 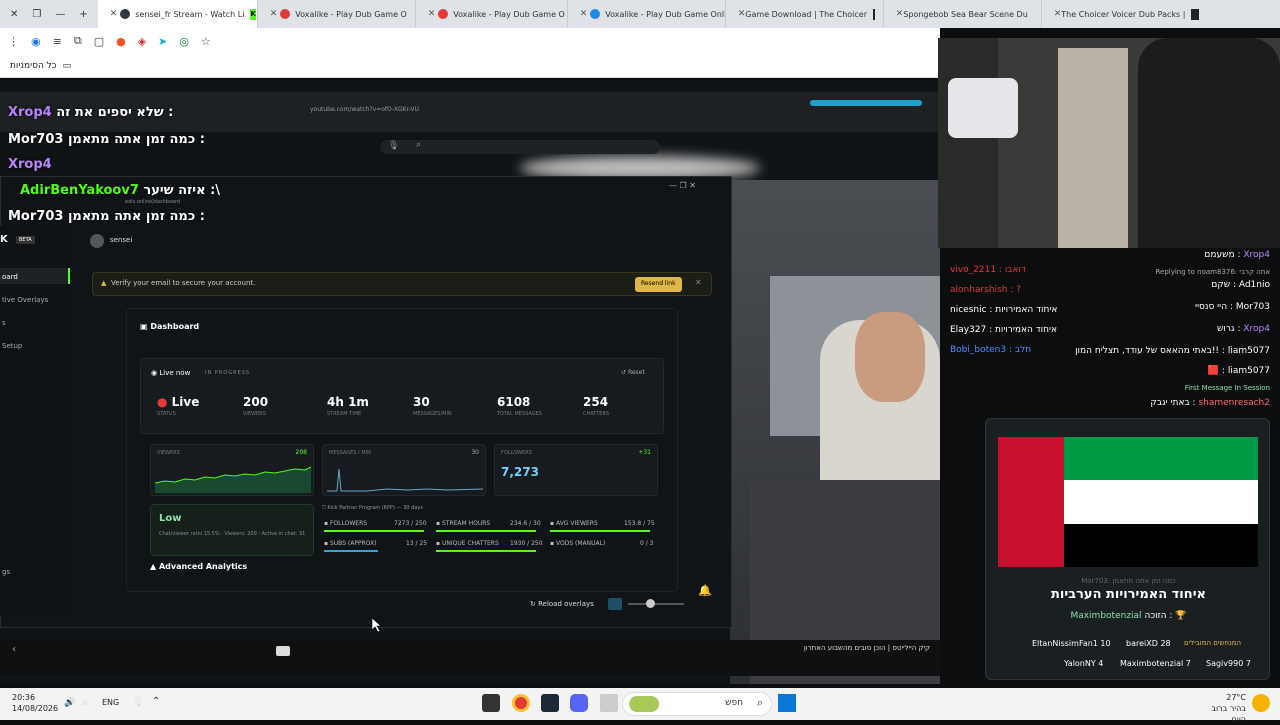 What do you see at coordinates (1210, 403) in the screenshot?
I see `right-chat-line: באתי יגבק : shamenresach2` at bounding box center [1210, 403].